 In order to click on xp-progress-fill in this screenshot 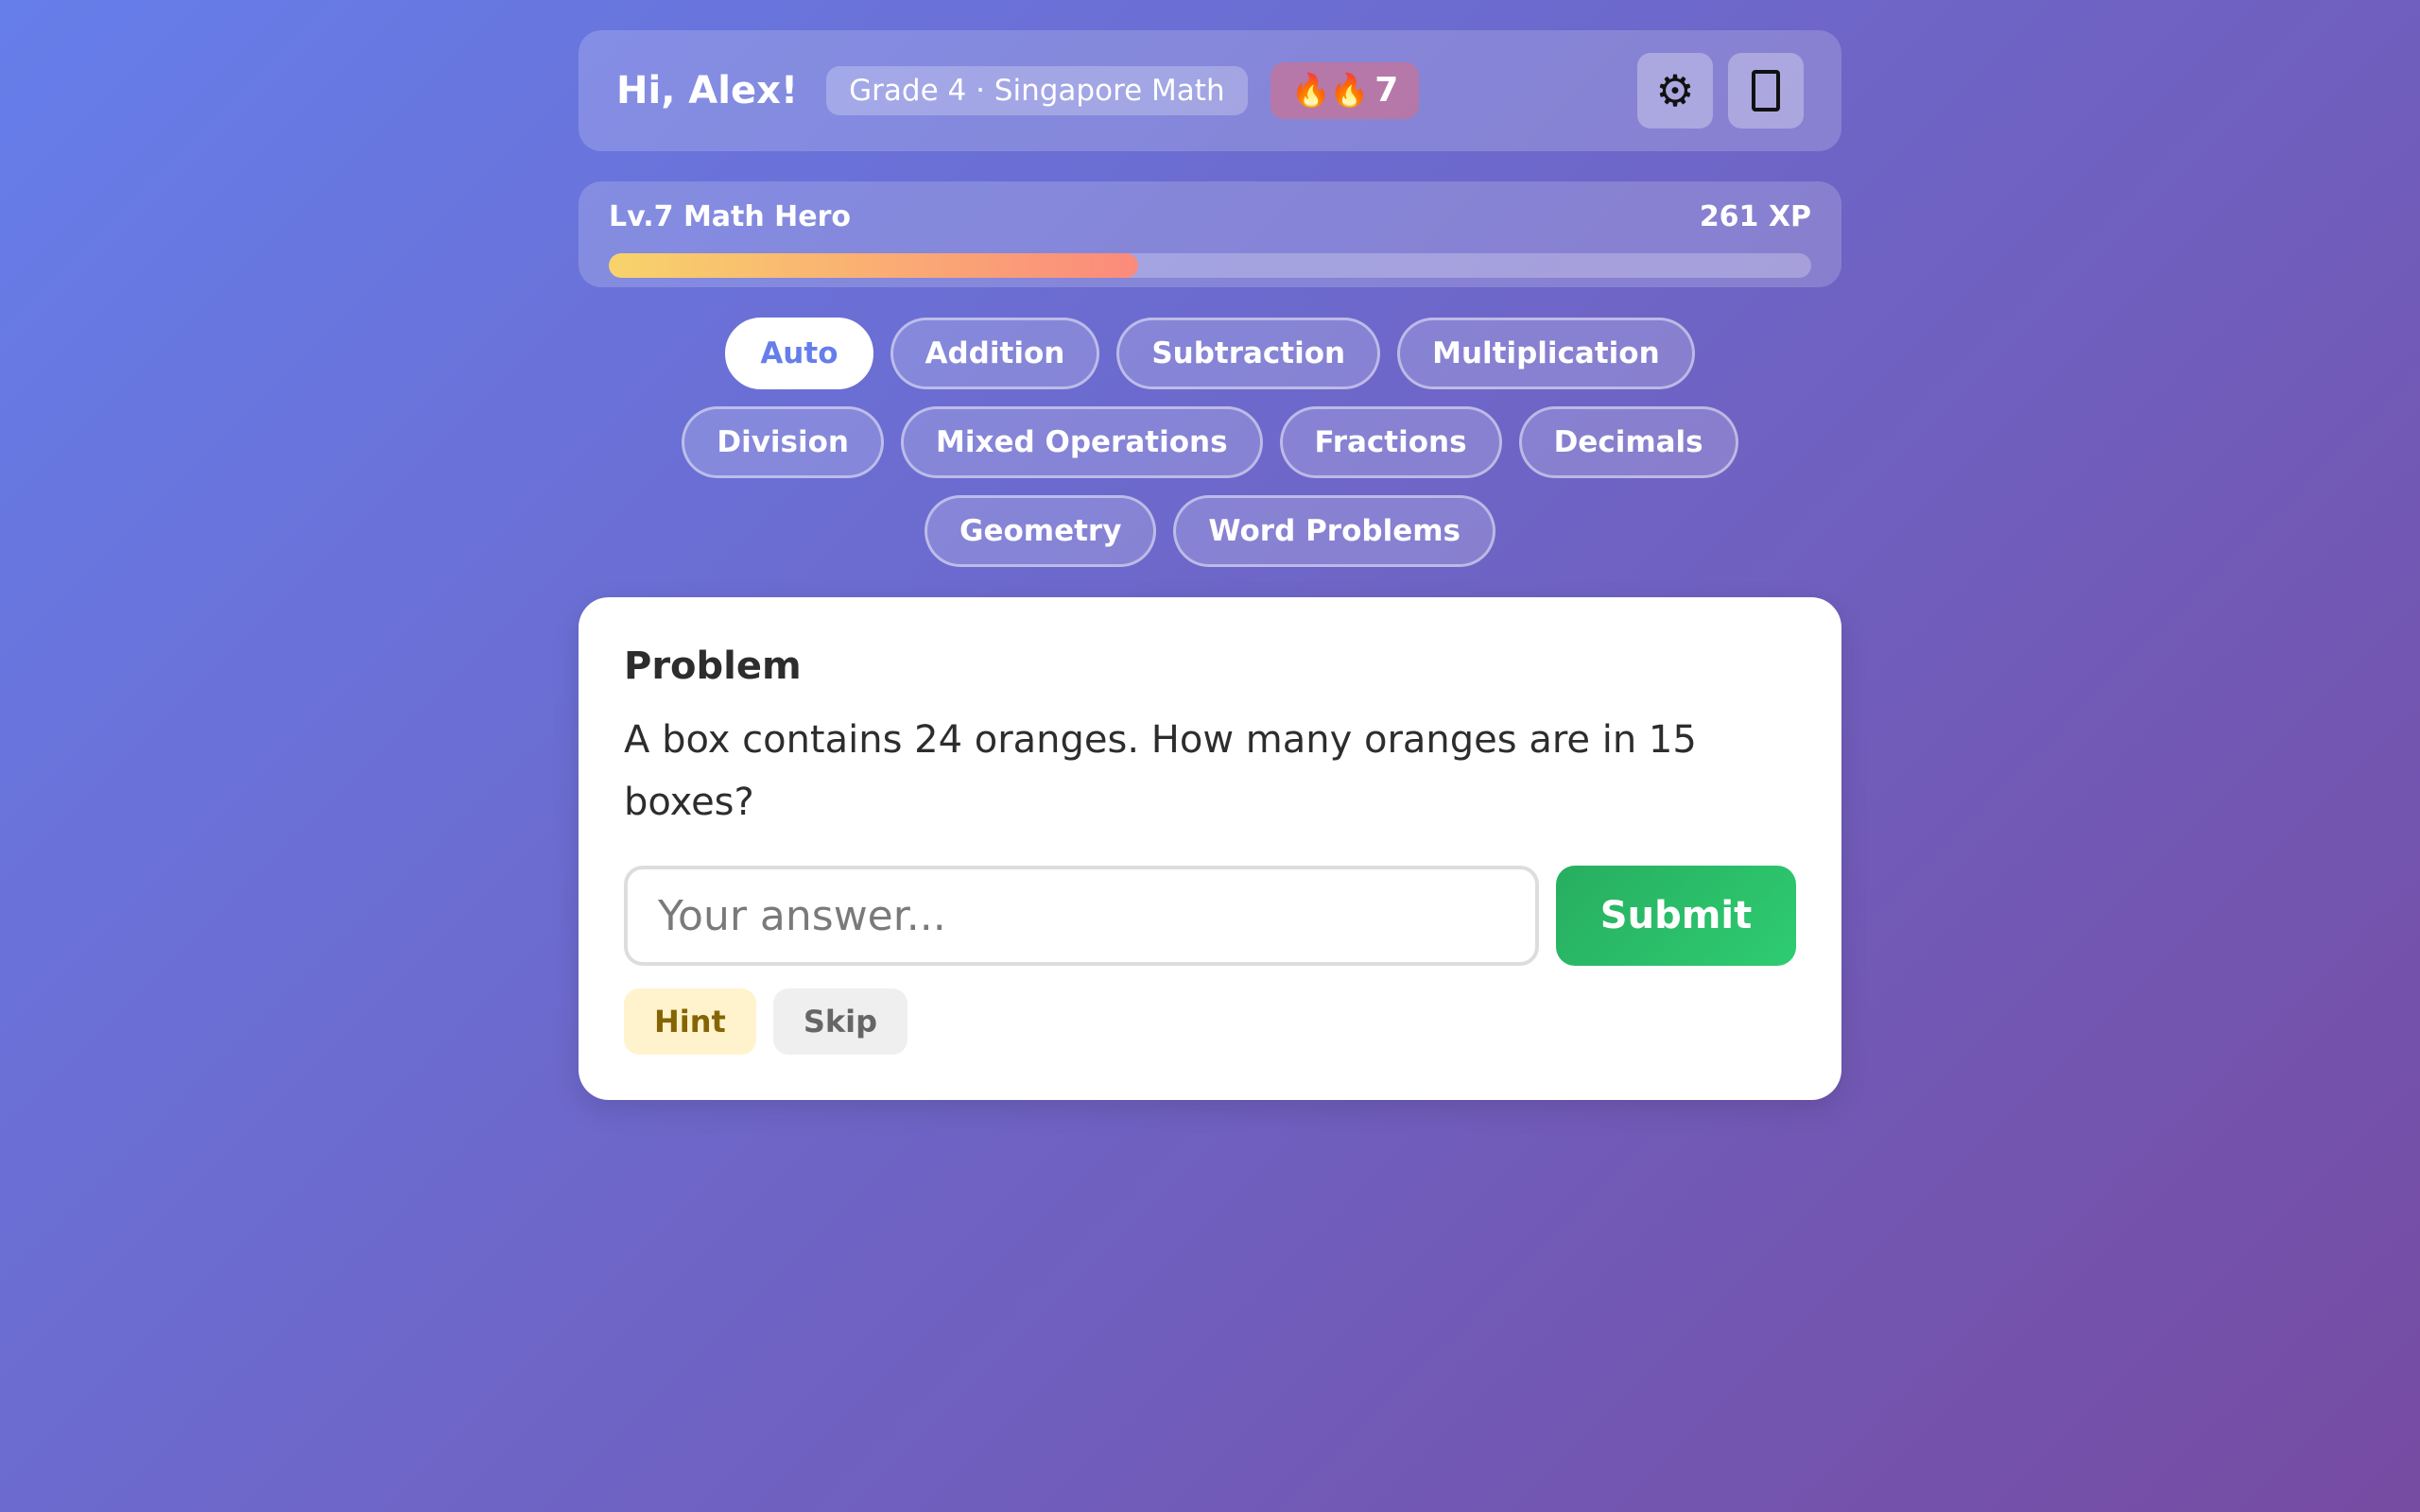, I will do `click(874, 265)`.